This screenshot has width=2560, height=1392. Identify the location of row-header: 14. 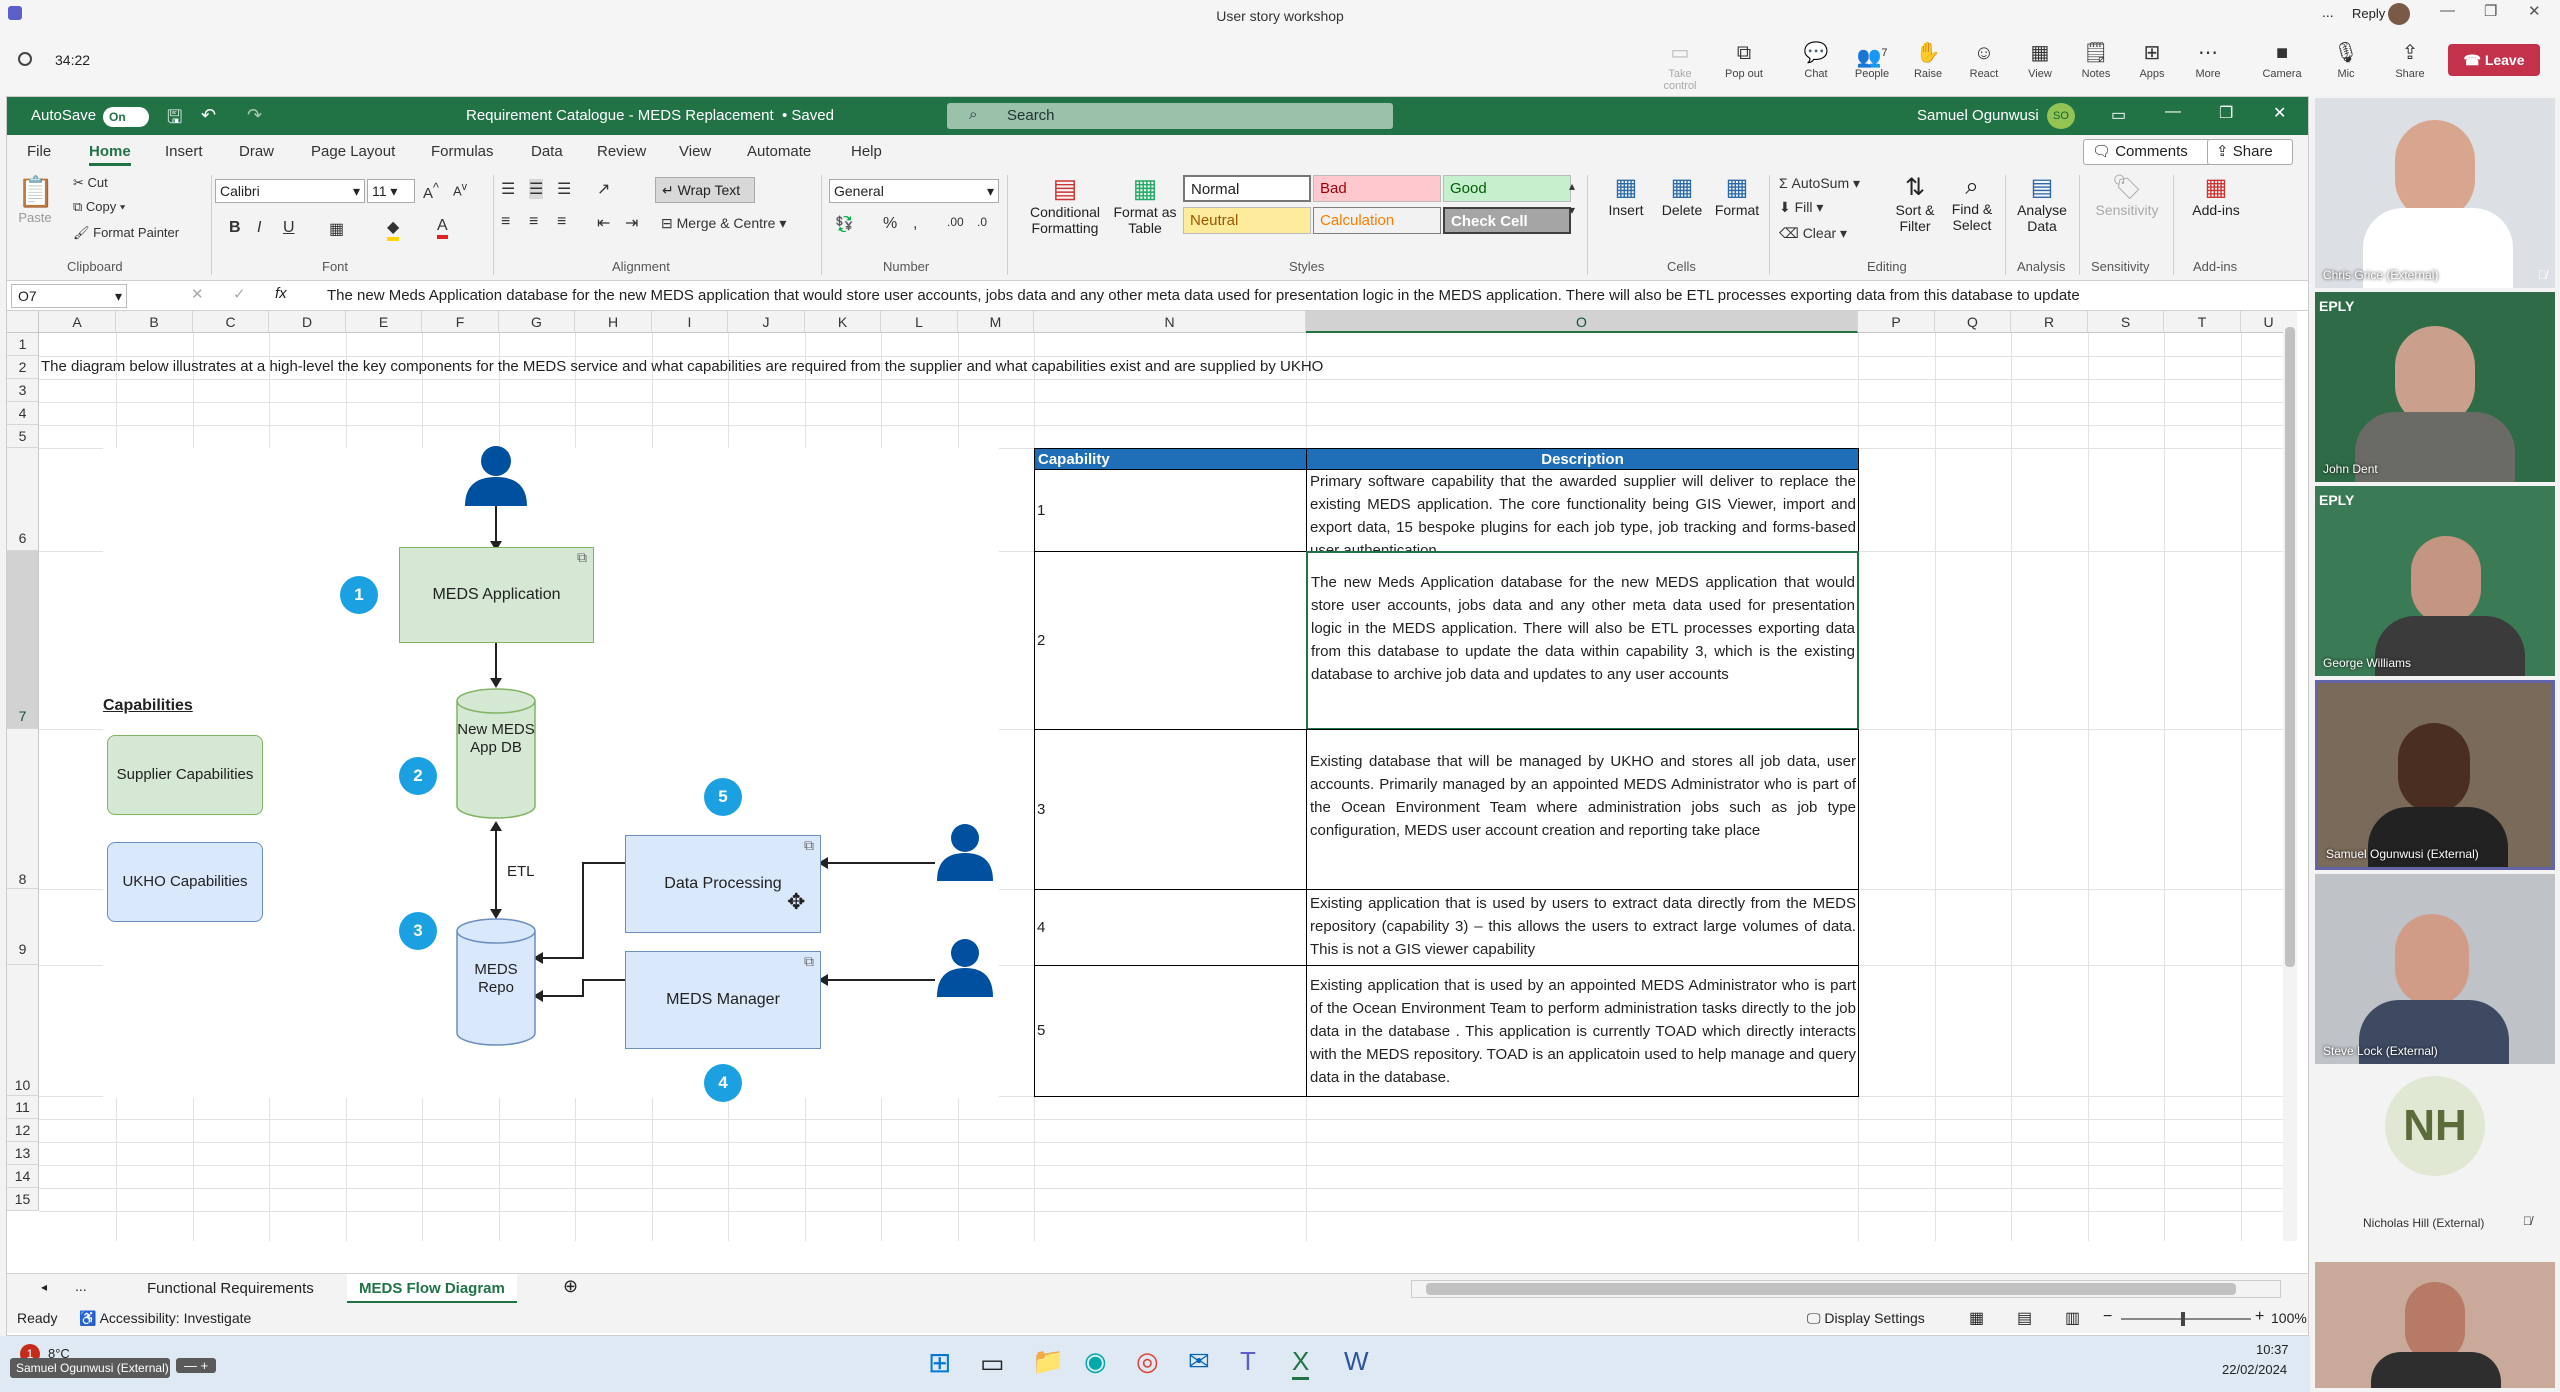
(23, 1176).